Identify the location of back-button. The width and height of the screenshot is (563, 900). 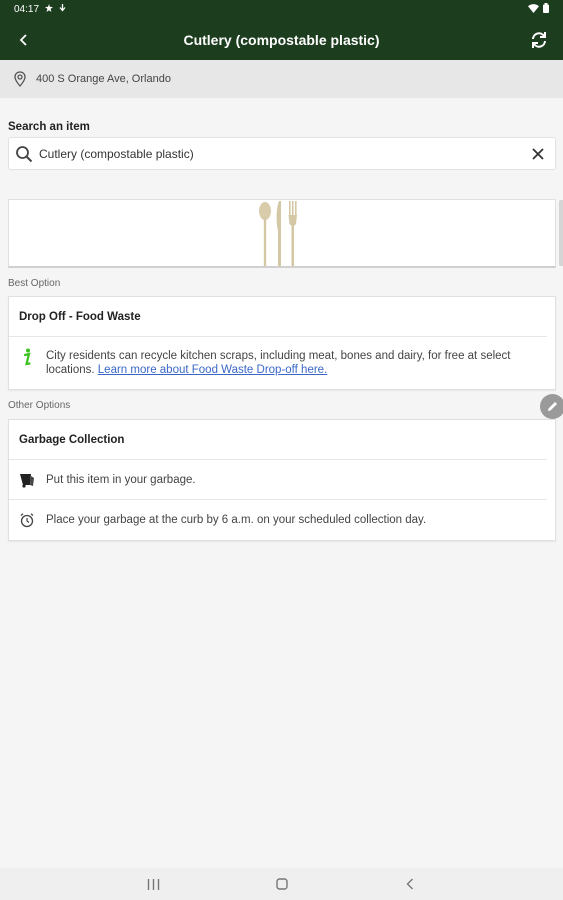
(24, 39).